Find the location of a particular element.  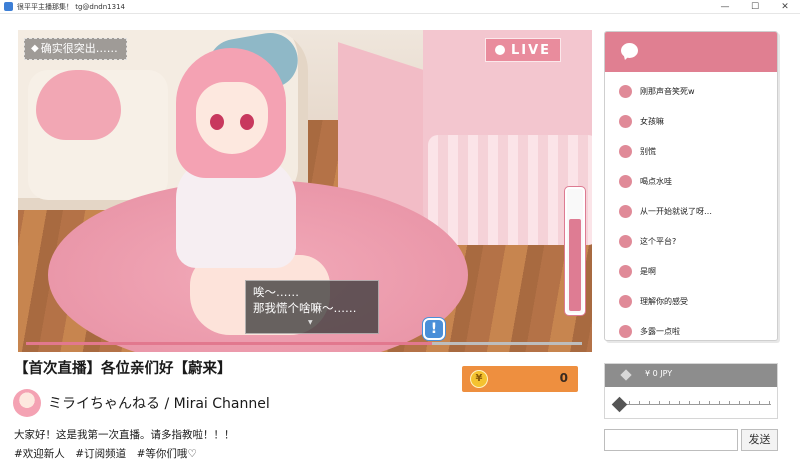

chat-message: 喝点水哇 is located at coordinates (645, 181).